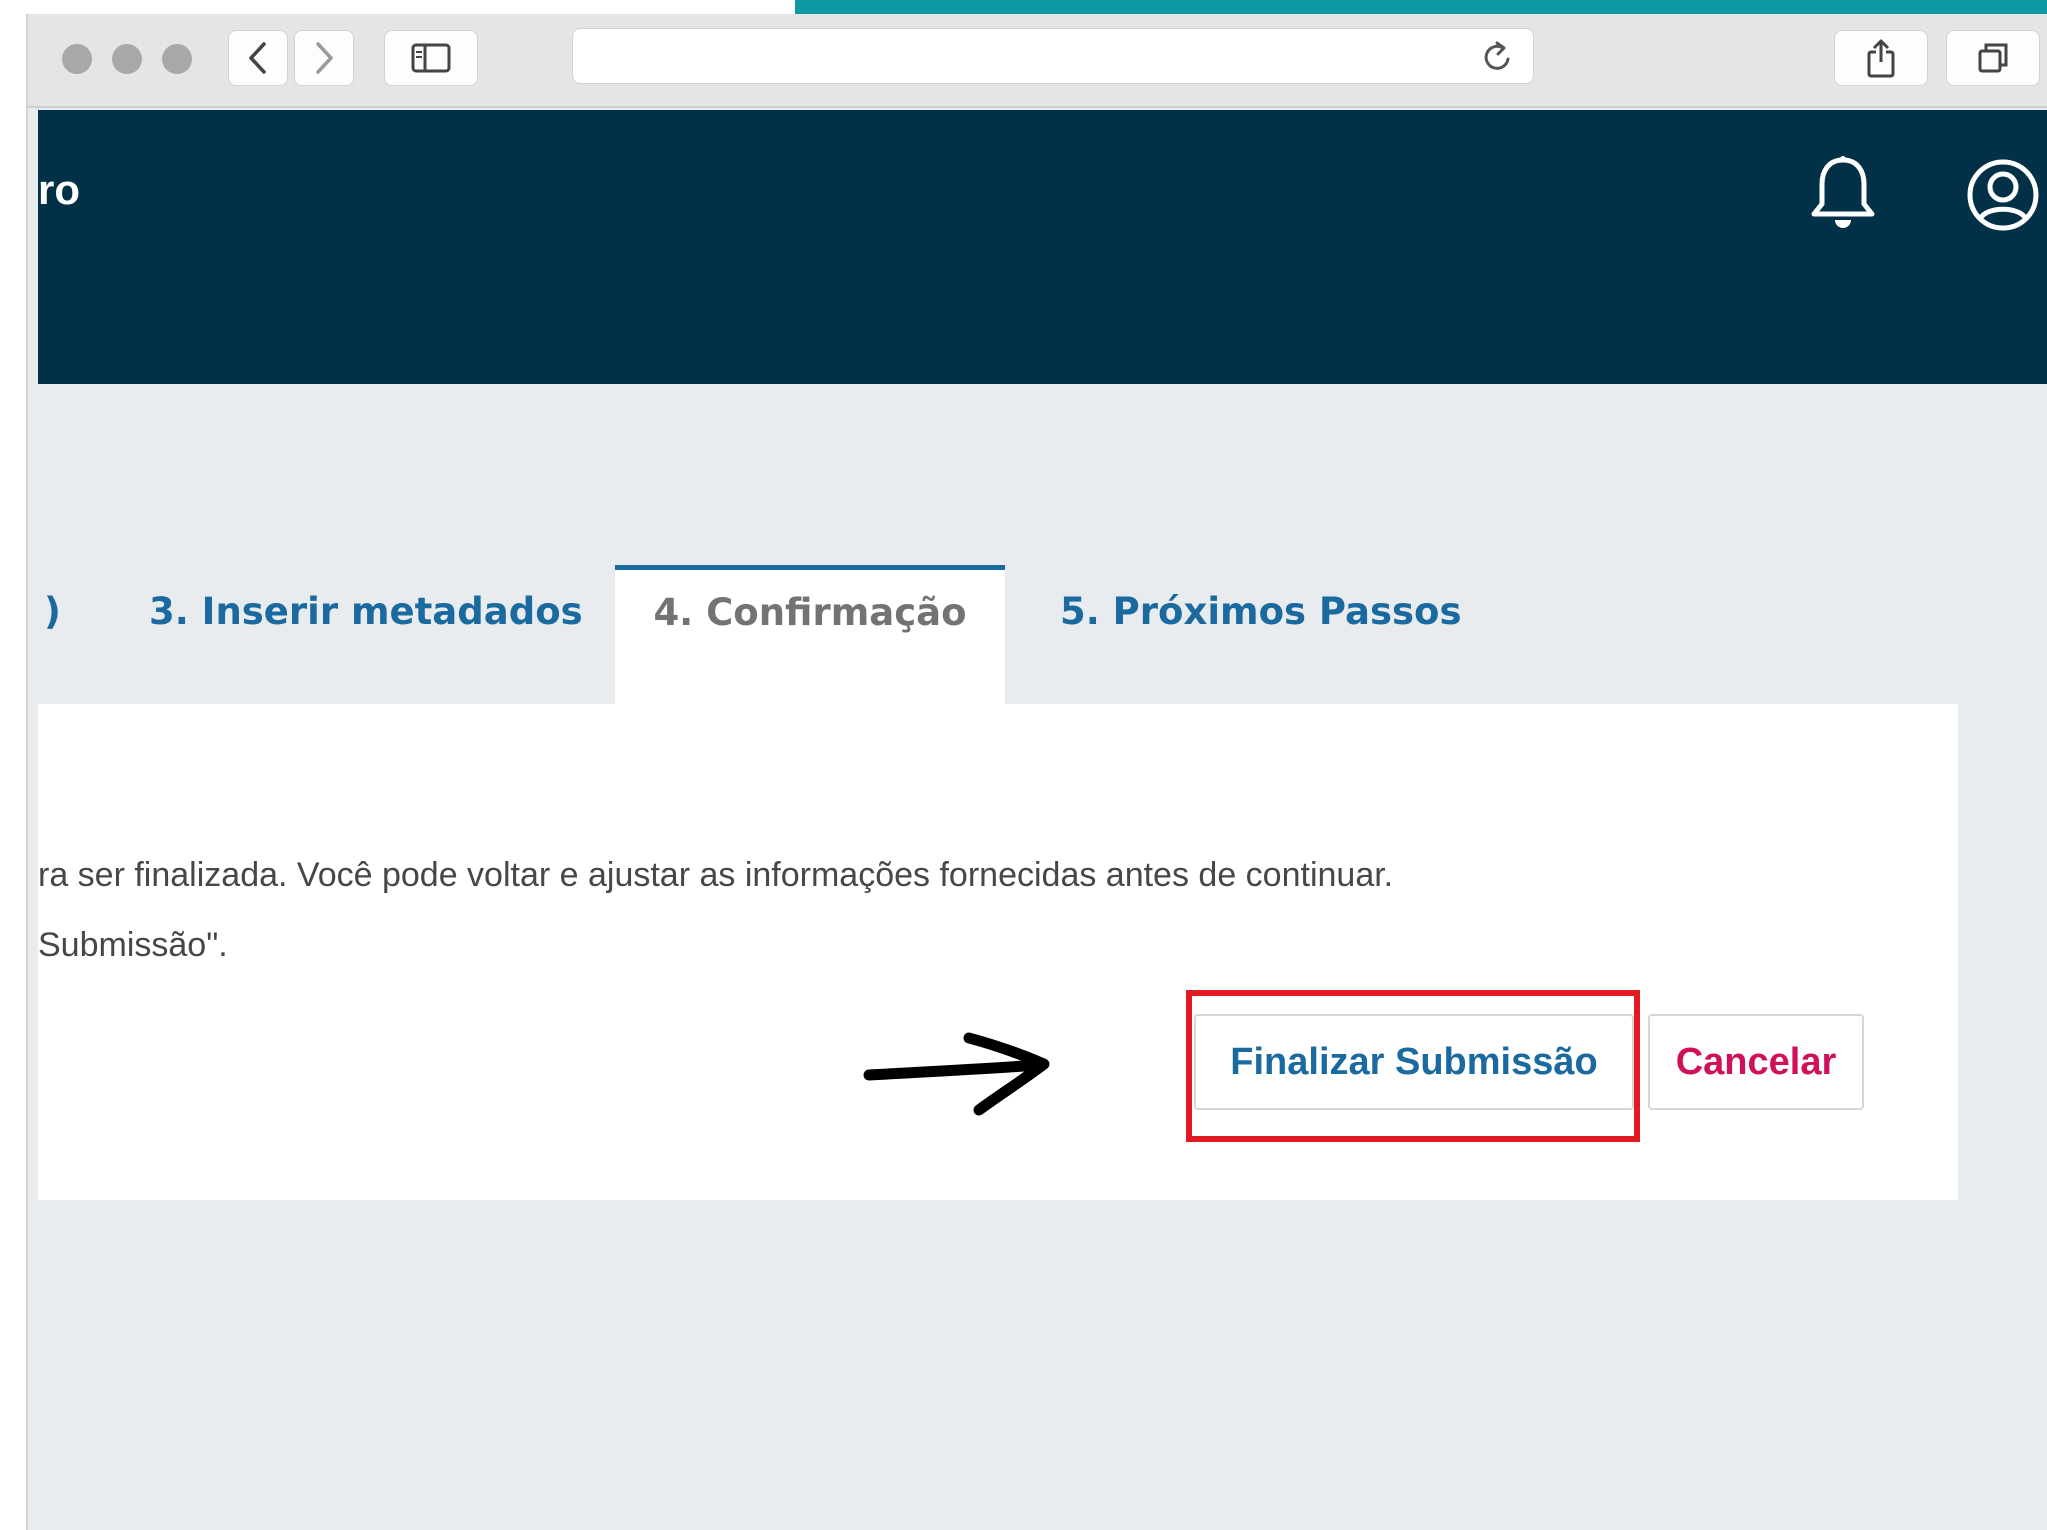  Describe the element at coordinates (1756, 1062) in the screenshot. I see `cancel-button: Cancelar` at that location.